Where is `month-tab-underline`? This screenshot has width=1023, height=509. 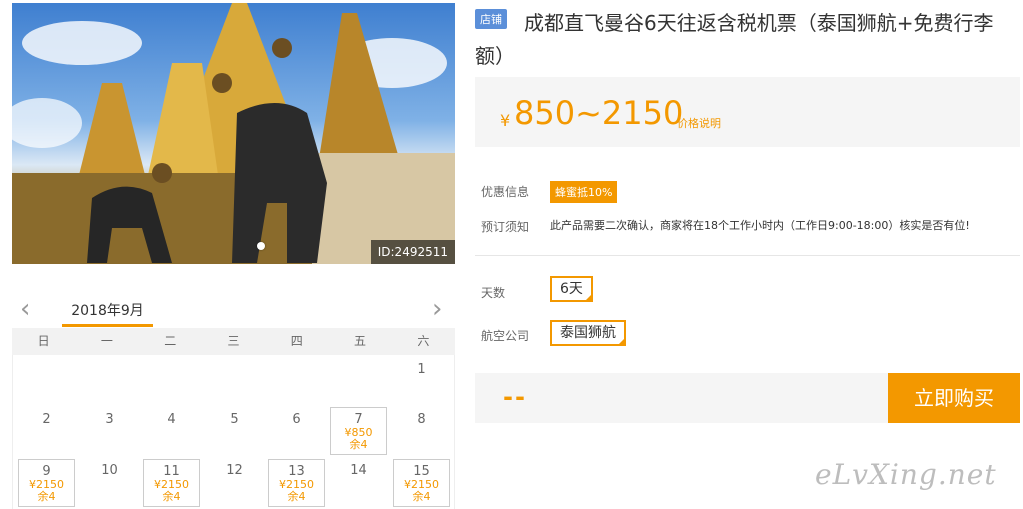 month-tab-underline is located at coordinates (107, 325).